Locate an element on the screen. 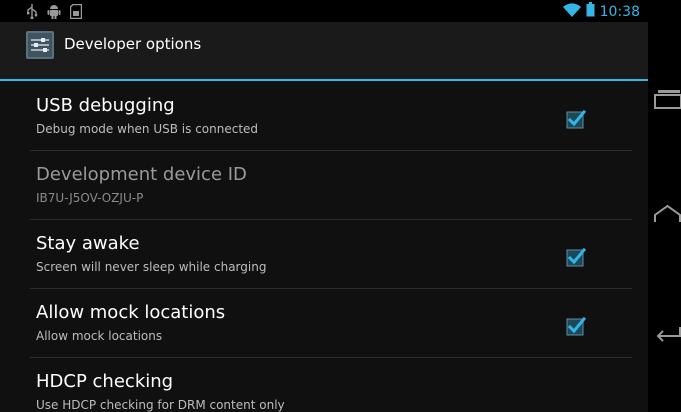 The height and width of the screenshot is (412, 681). system-icons: 10:38 is located at coordinates (601, 11).